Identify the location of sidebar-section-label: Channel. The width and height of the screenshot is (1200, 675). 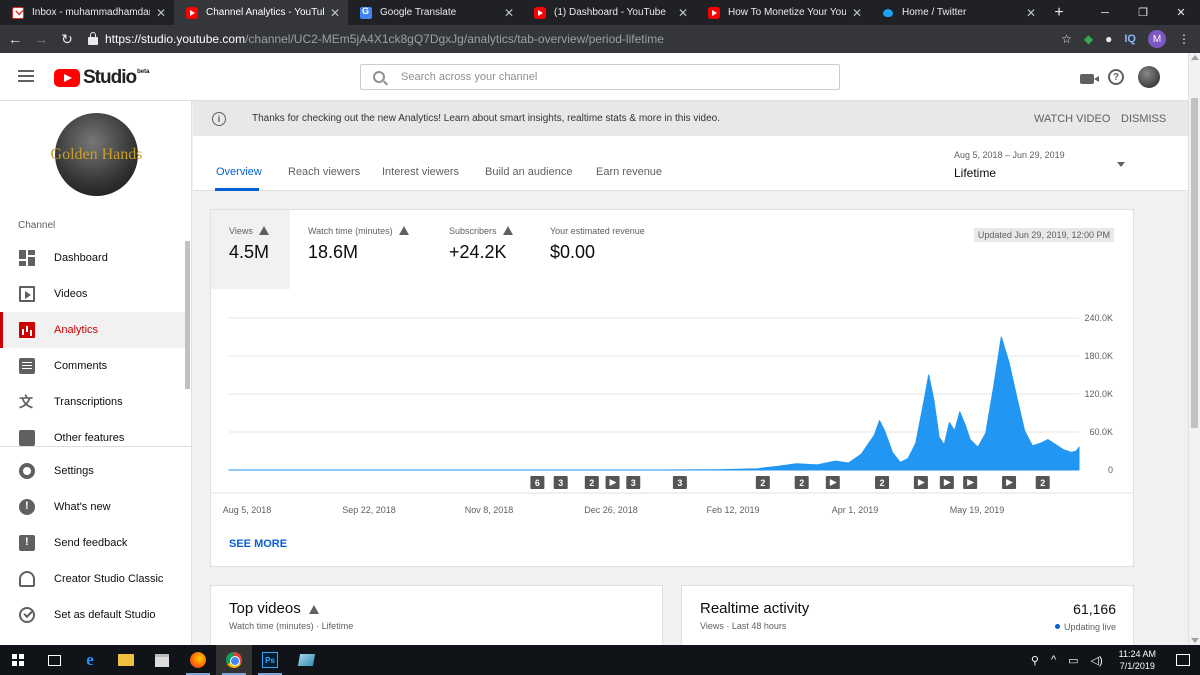
(37, 225).